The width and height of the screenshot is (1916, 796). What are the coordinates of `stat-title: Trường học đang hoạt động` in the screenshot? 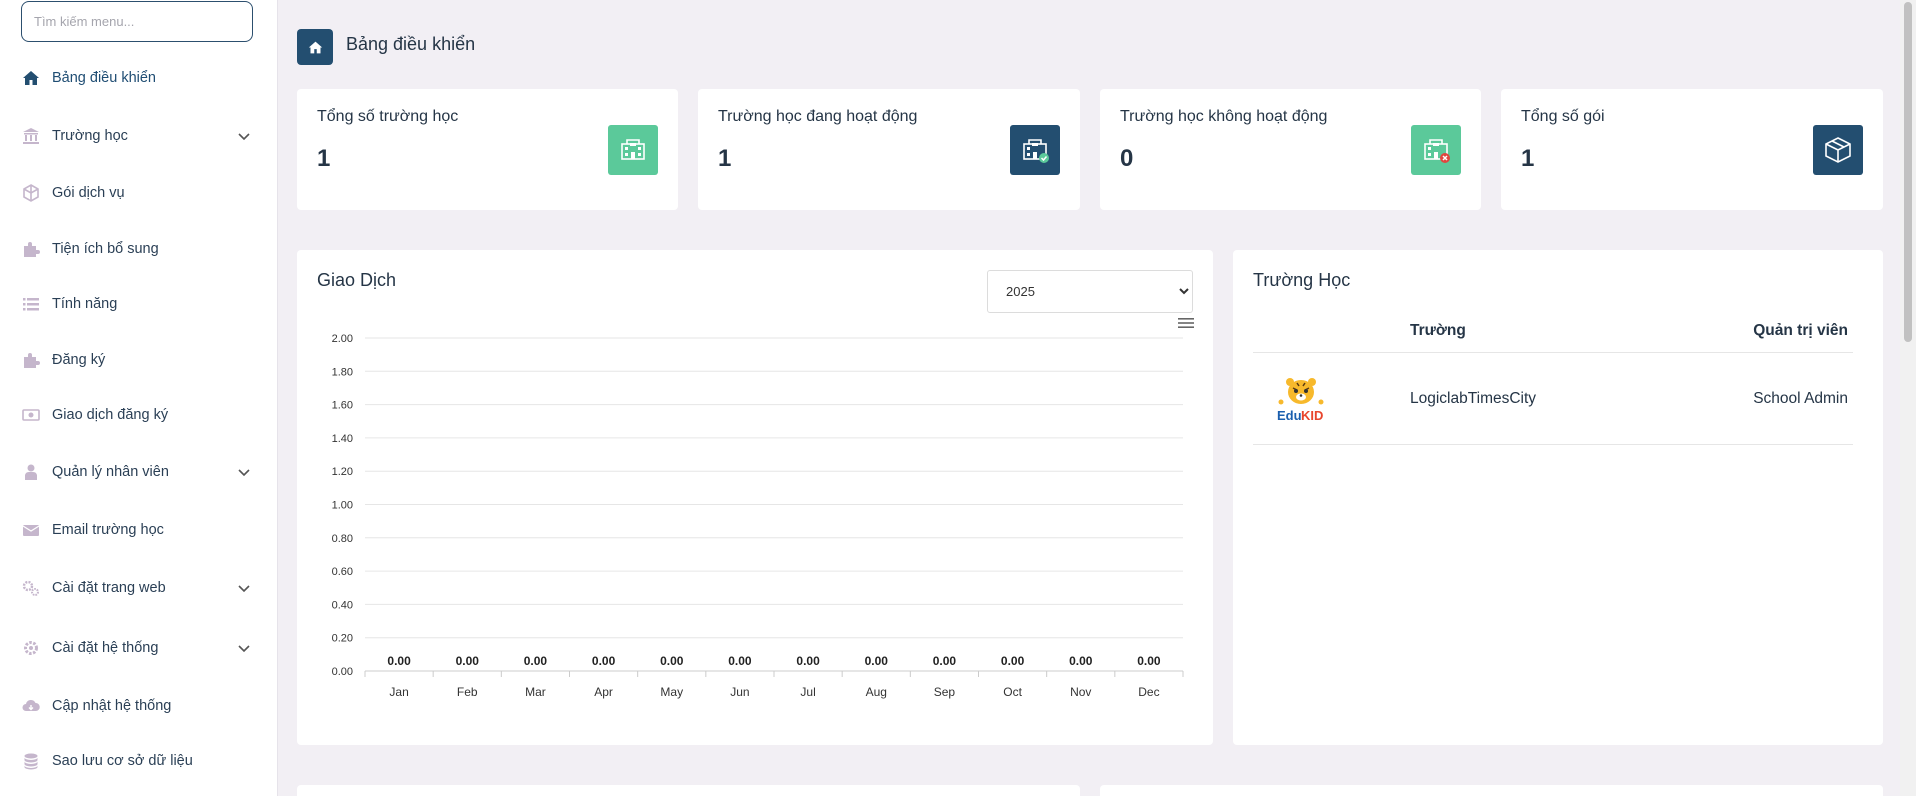 It's located at (818, 116).